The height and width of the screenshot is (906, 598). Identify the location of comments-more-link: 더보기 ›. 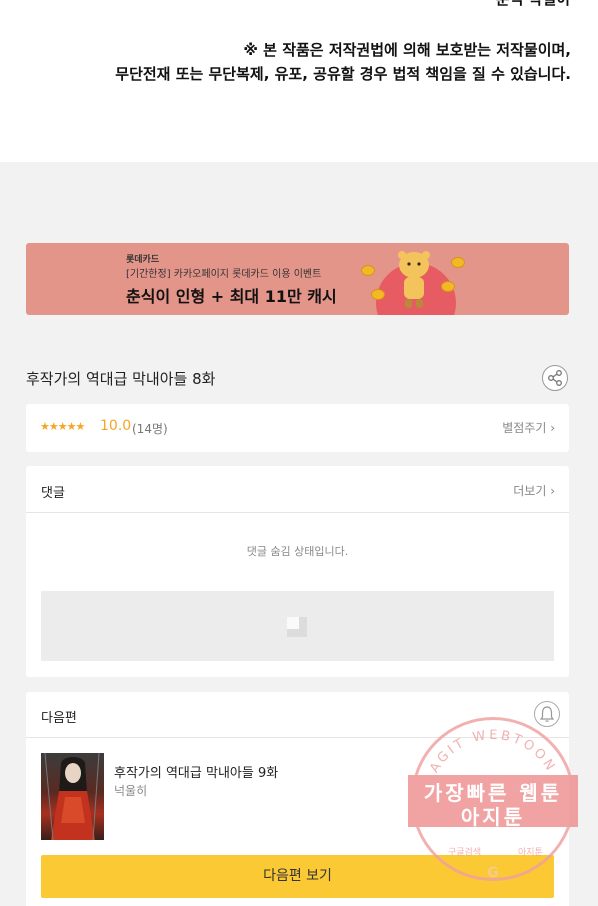
(534, 490).